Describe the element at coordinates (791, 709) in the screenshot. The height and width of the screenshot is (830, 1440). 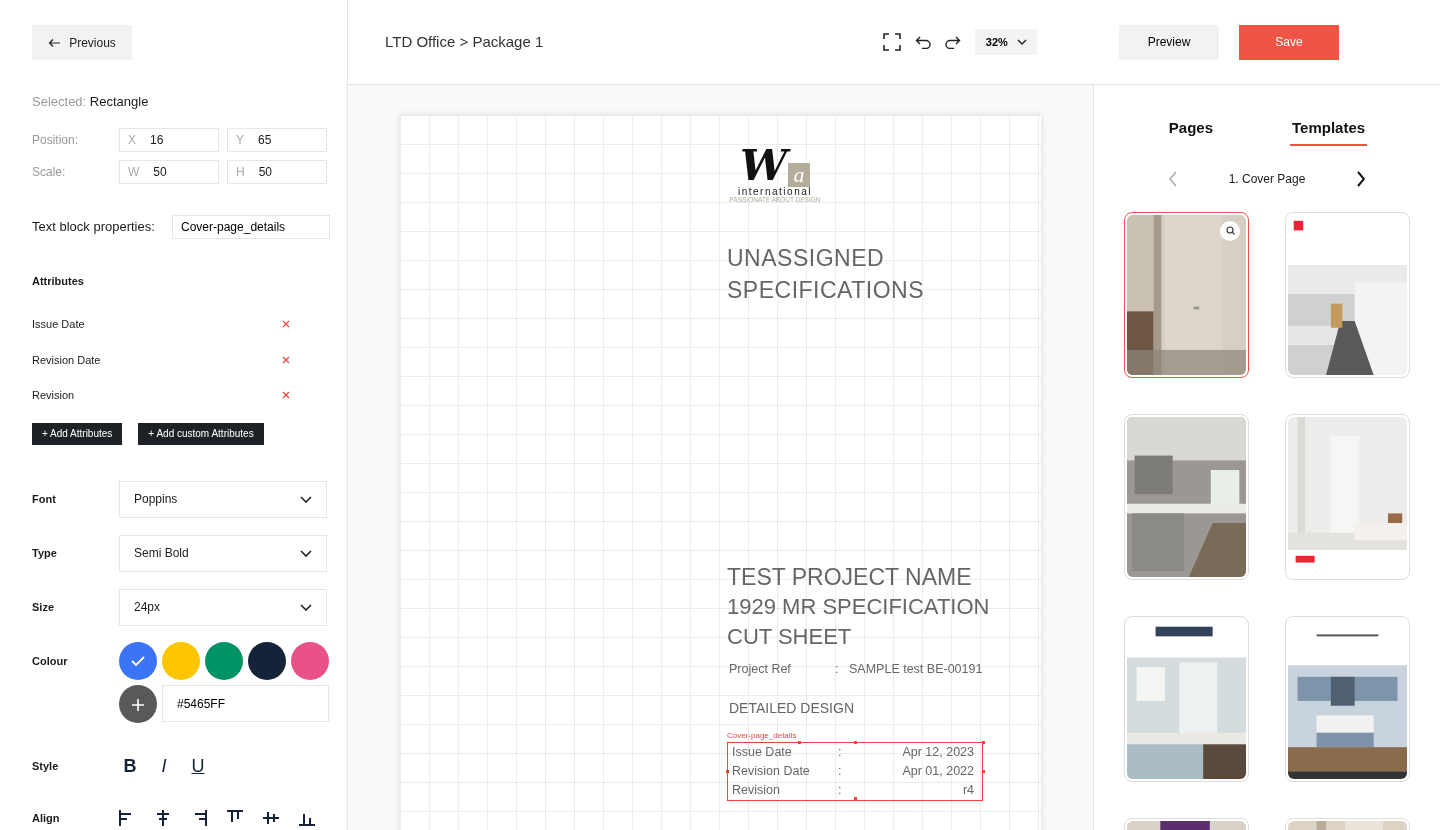
I see `stage-heading: DETAILED DESIGN` at that location.